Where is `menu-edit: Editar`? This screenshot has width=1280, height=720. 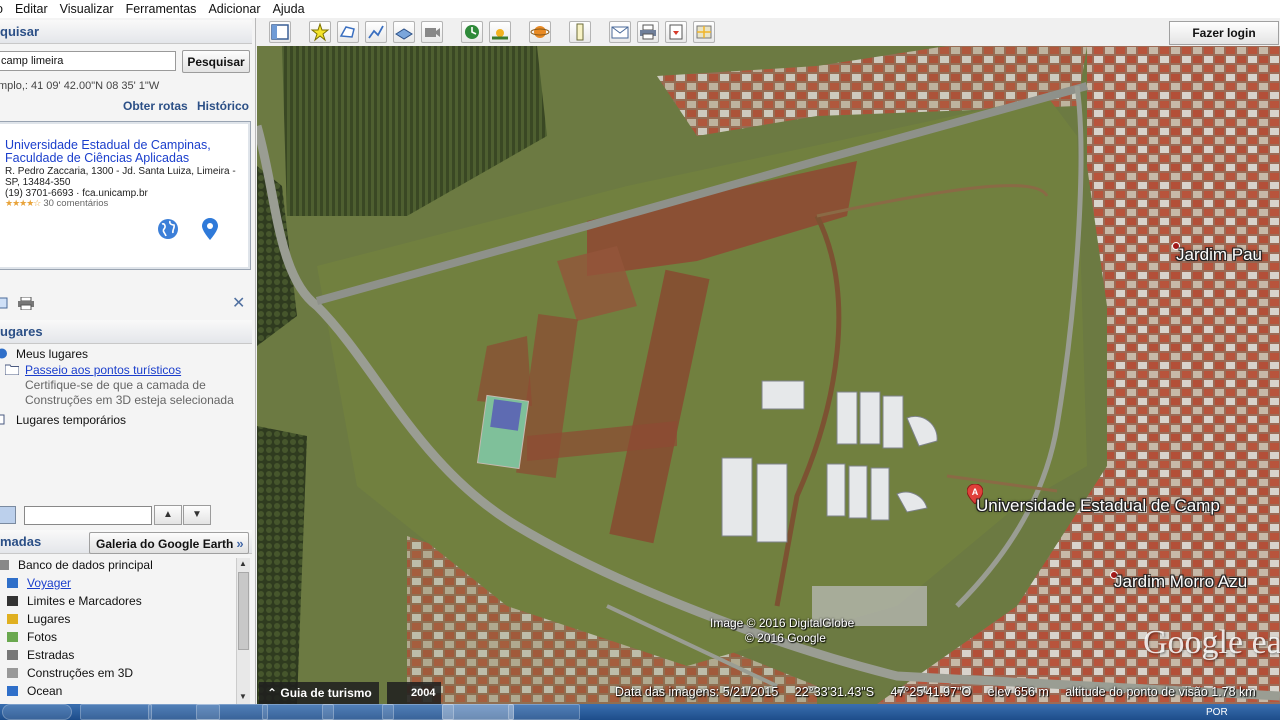
menu-edit: Editar is located at coordinates (30, 9).